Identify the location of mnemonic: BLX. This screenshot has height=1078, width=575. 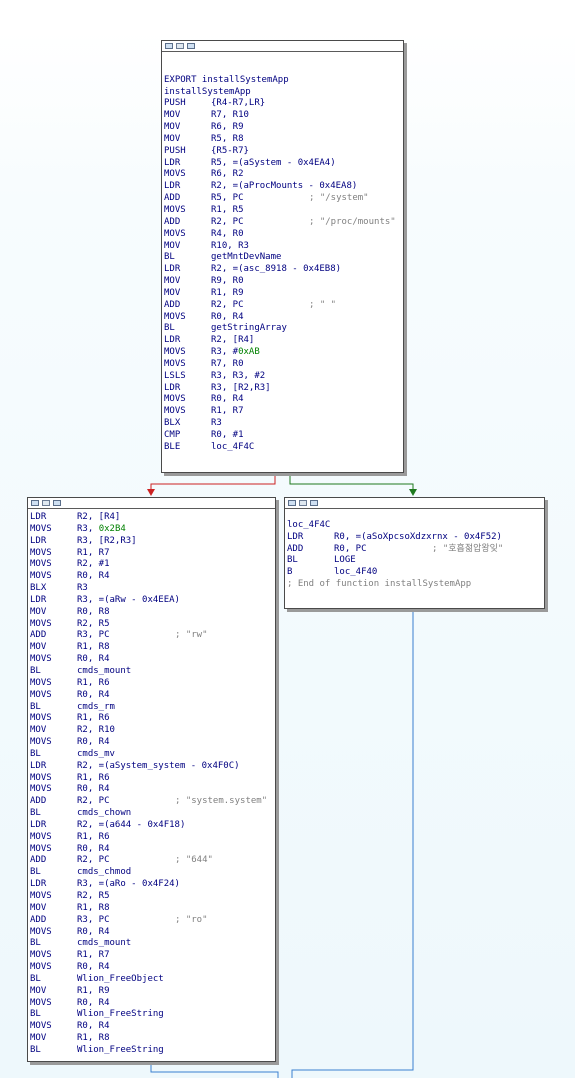
(187, 424).